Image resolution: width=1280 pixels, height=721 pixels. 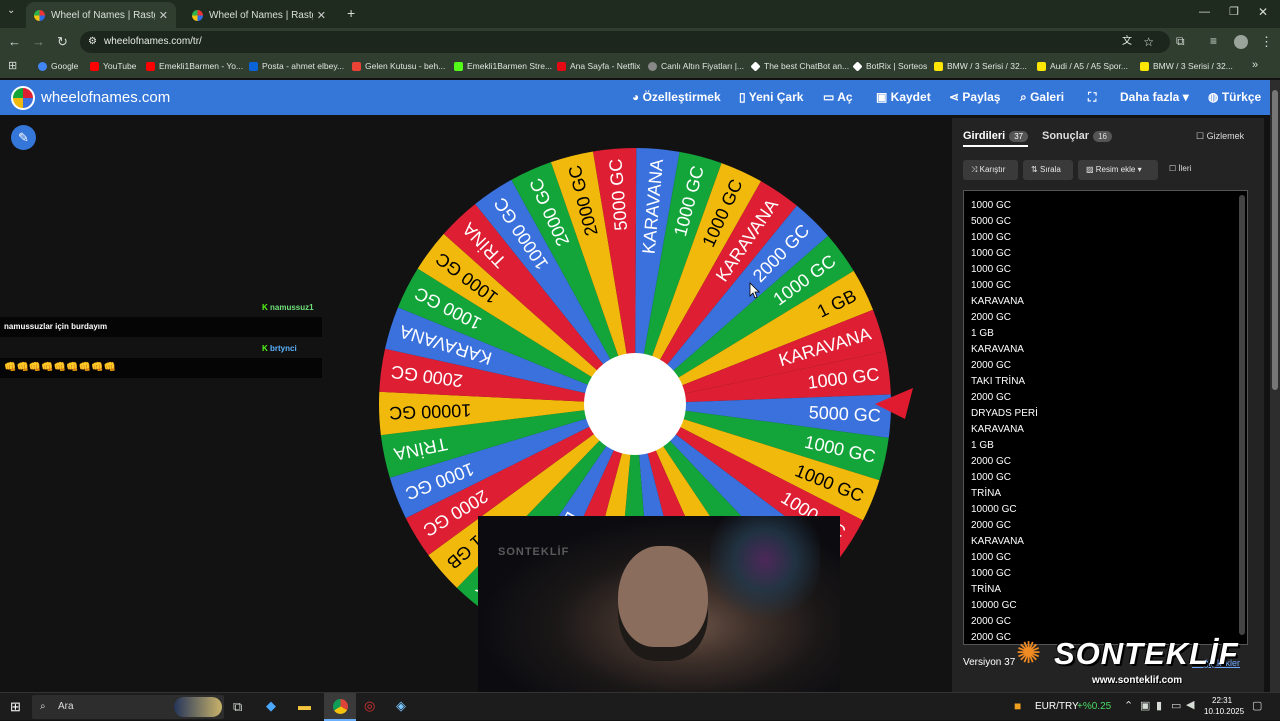 I want to click on extensions-icon: ⧉, so click(x=1180, y=41).